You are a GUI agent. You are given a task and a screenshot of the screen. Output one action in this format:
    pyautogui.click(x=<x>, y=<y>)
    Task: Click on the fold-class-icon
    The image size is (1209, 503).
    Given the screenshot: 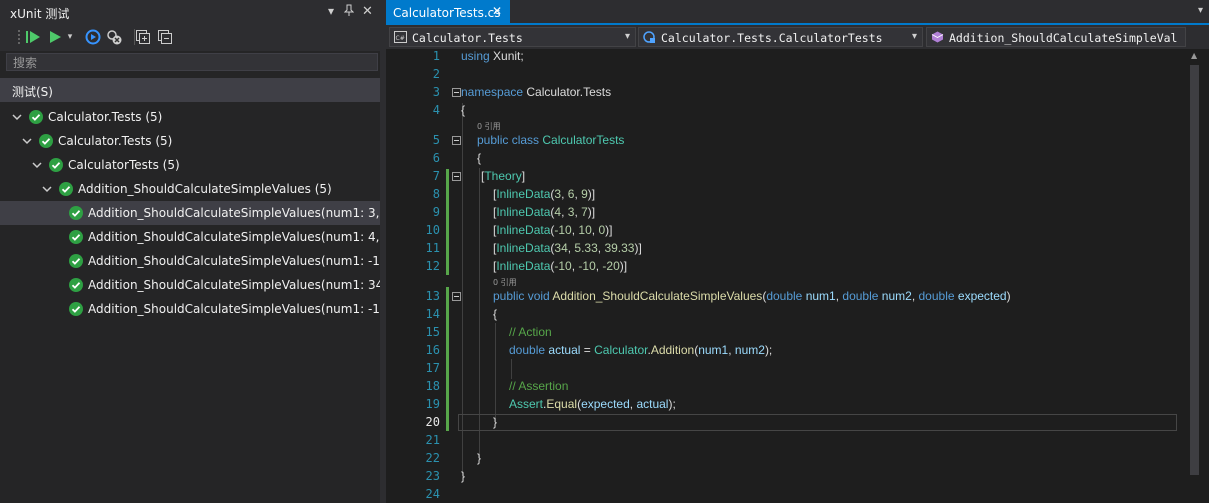 What is the action you would take?
    pyautogui.click(x=456, y=140)
    